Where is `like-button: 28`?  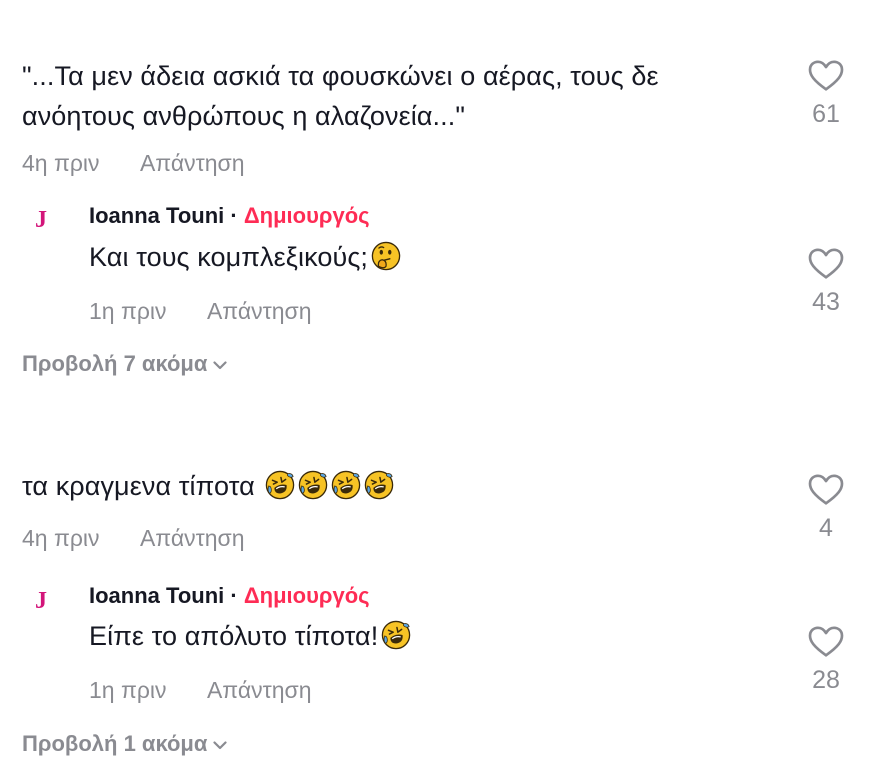 like-button: 28 is located at coordinates (826, 660).